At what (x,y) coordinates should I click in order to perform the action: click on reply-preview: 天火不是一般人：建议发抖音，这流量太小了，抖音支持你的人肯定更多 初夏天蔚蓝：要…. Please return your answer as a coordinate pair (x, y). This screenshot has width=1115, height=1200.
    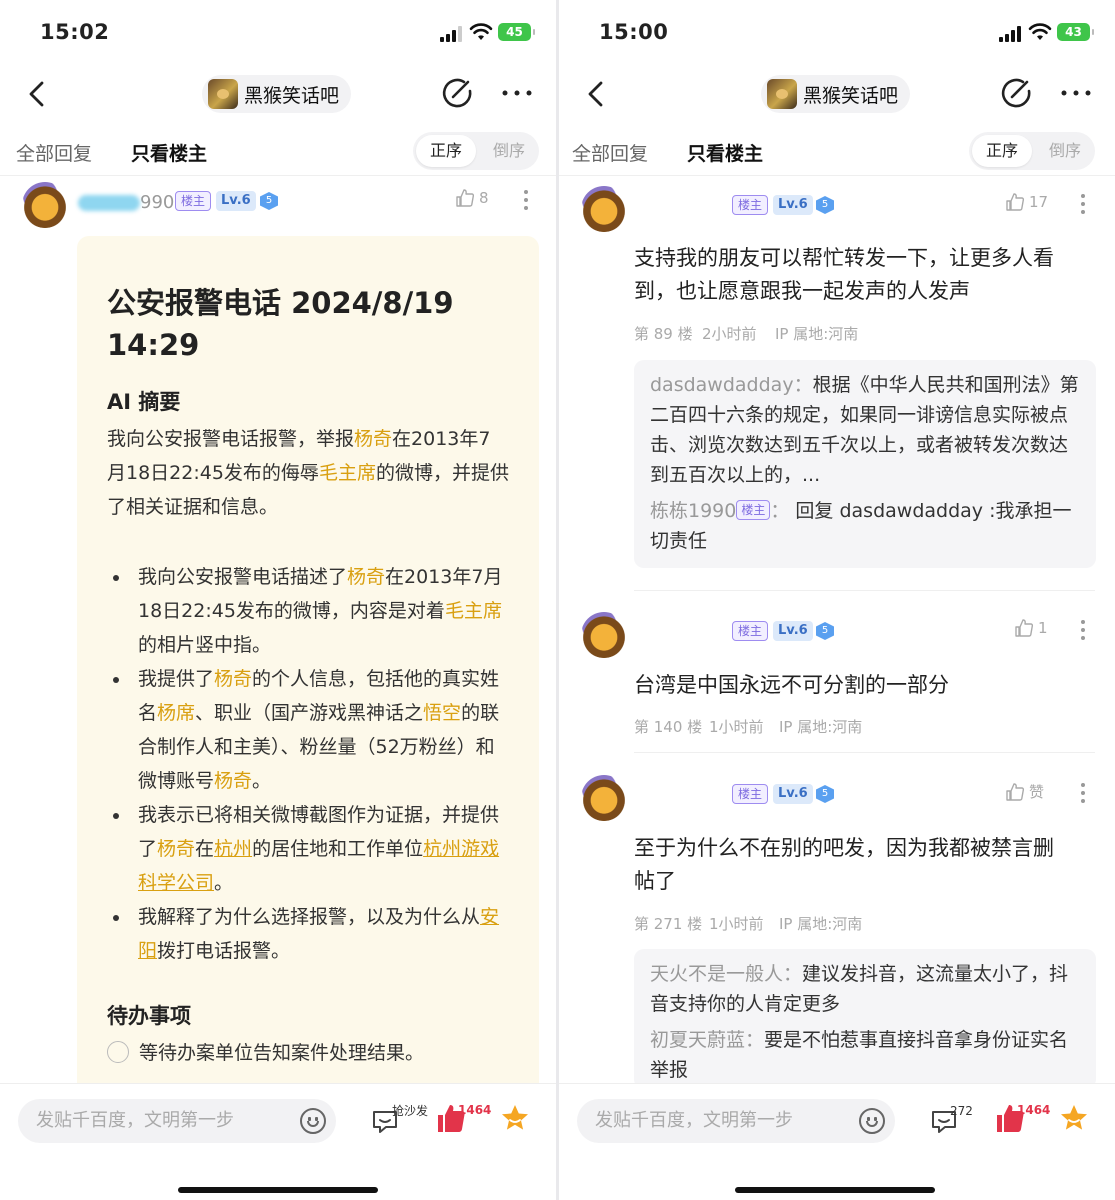
    Looking at the image, I should click on (865, 1019).